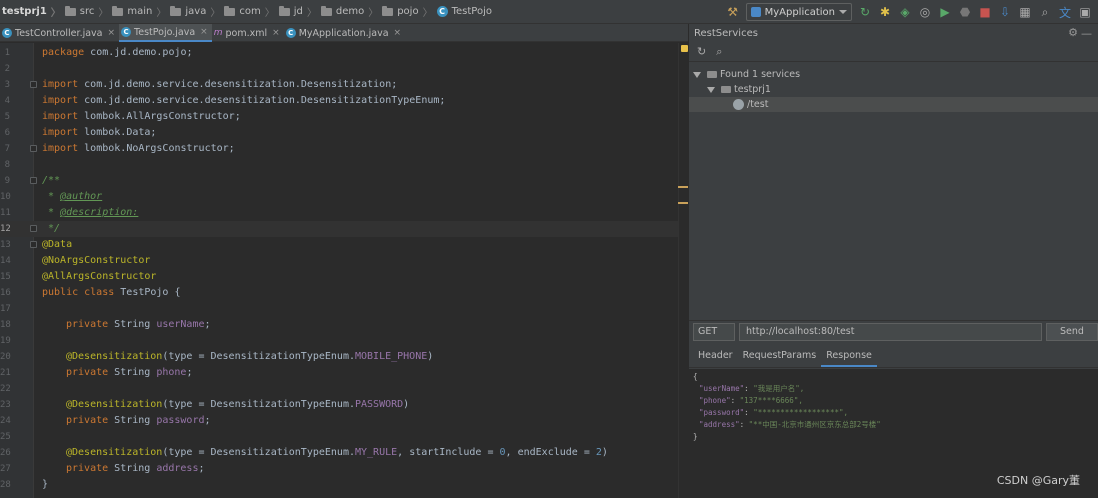 The image size is (1098, 498). What do you see at coordinates (195, 12) in the screenshot?
I see `breadcrumb-java: java 〉` at bounding box center [195, 12].